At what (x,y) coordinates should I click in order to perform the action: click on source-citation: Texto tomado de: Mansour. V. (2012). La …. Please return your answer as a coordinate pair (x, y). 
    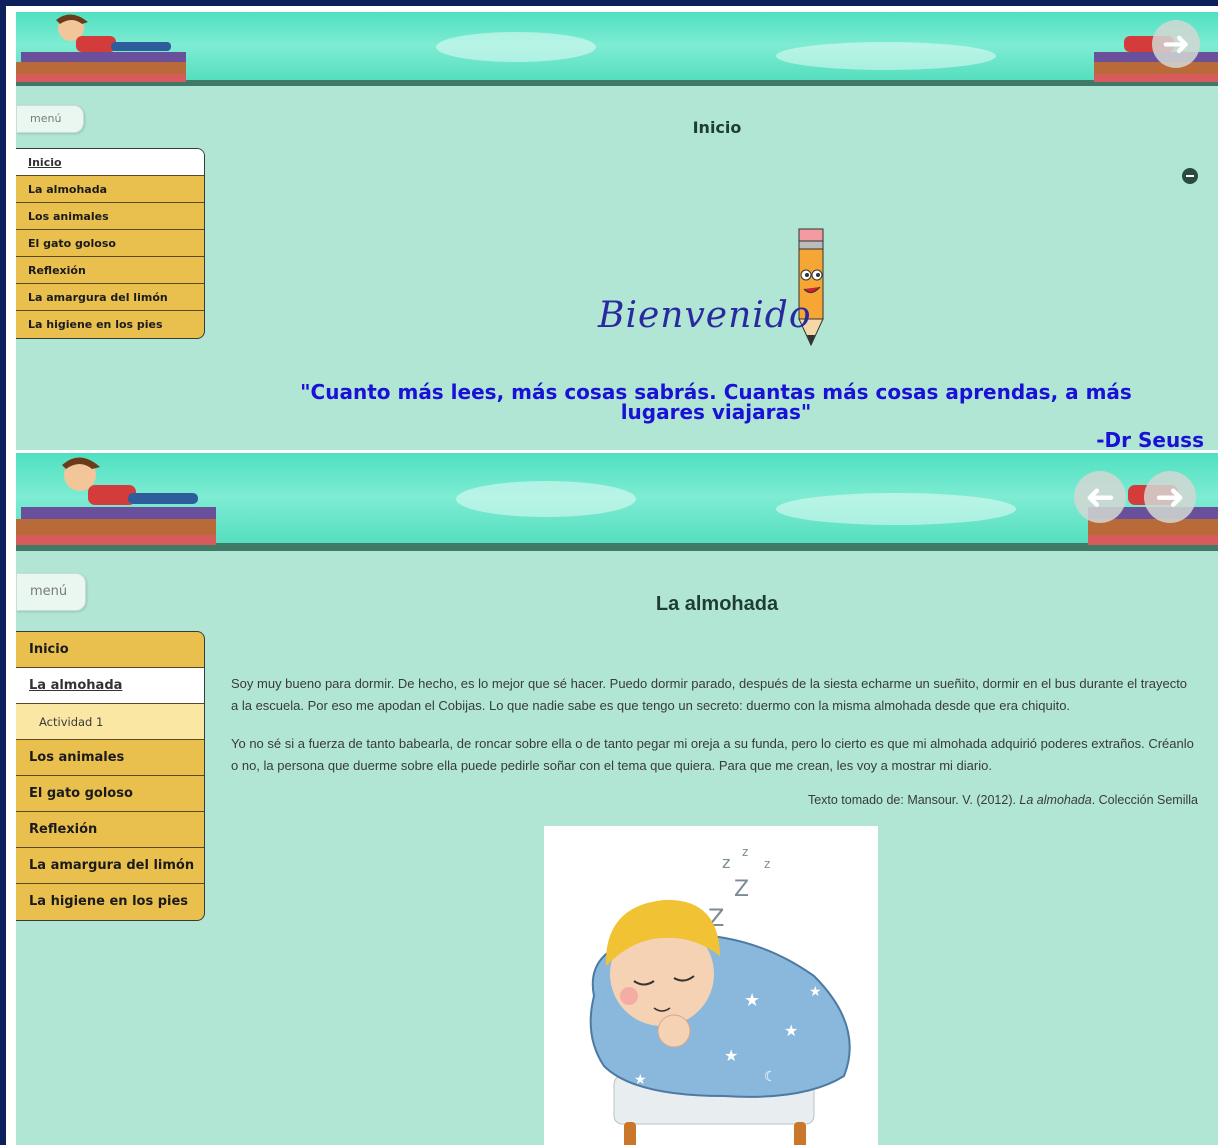
    Looking at the image, I should click on (1002, 800).